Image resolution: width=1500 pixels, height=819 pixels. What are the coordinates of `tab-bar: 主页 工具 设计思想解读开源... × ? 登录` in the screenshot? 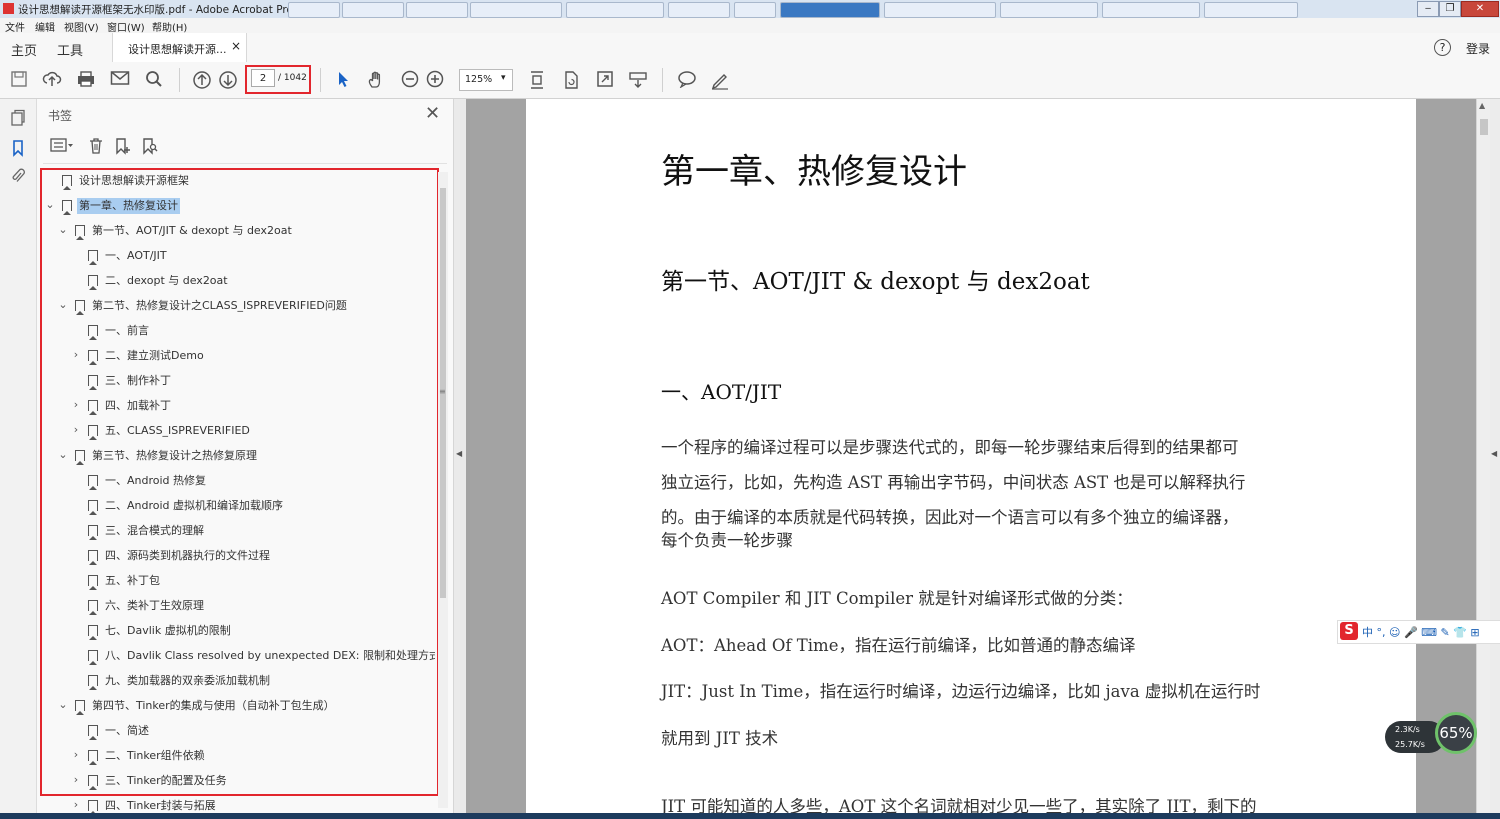 It's located at (750, 48).